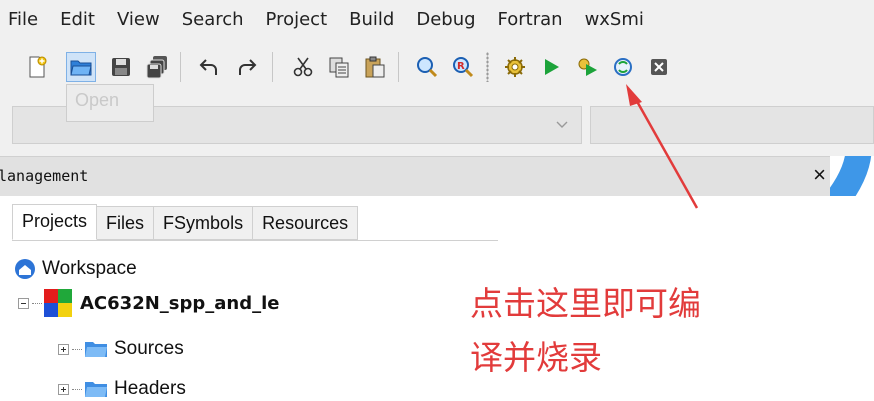 This screenshot has width=874, height=401. What do you see at coordinates (437, 219) in the screenshot?
I see `management-tabs: Projects Files FSymbols Resources` at bounding box center [437, 219].